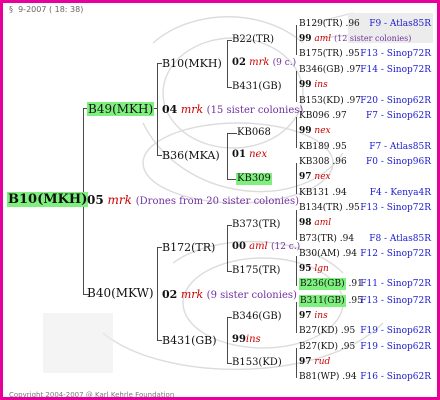 The width and height of the screenshot is (440, 400). What do you see at coordinates (232, 110) in the screenshot?
I see `g2-drone-line-top: 04 mrk (15 sister colonies)` at bounding box center [232, 110].